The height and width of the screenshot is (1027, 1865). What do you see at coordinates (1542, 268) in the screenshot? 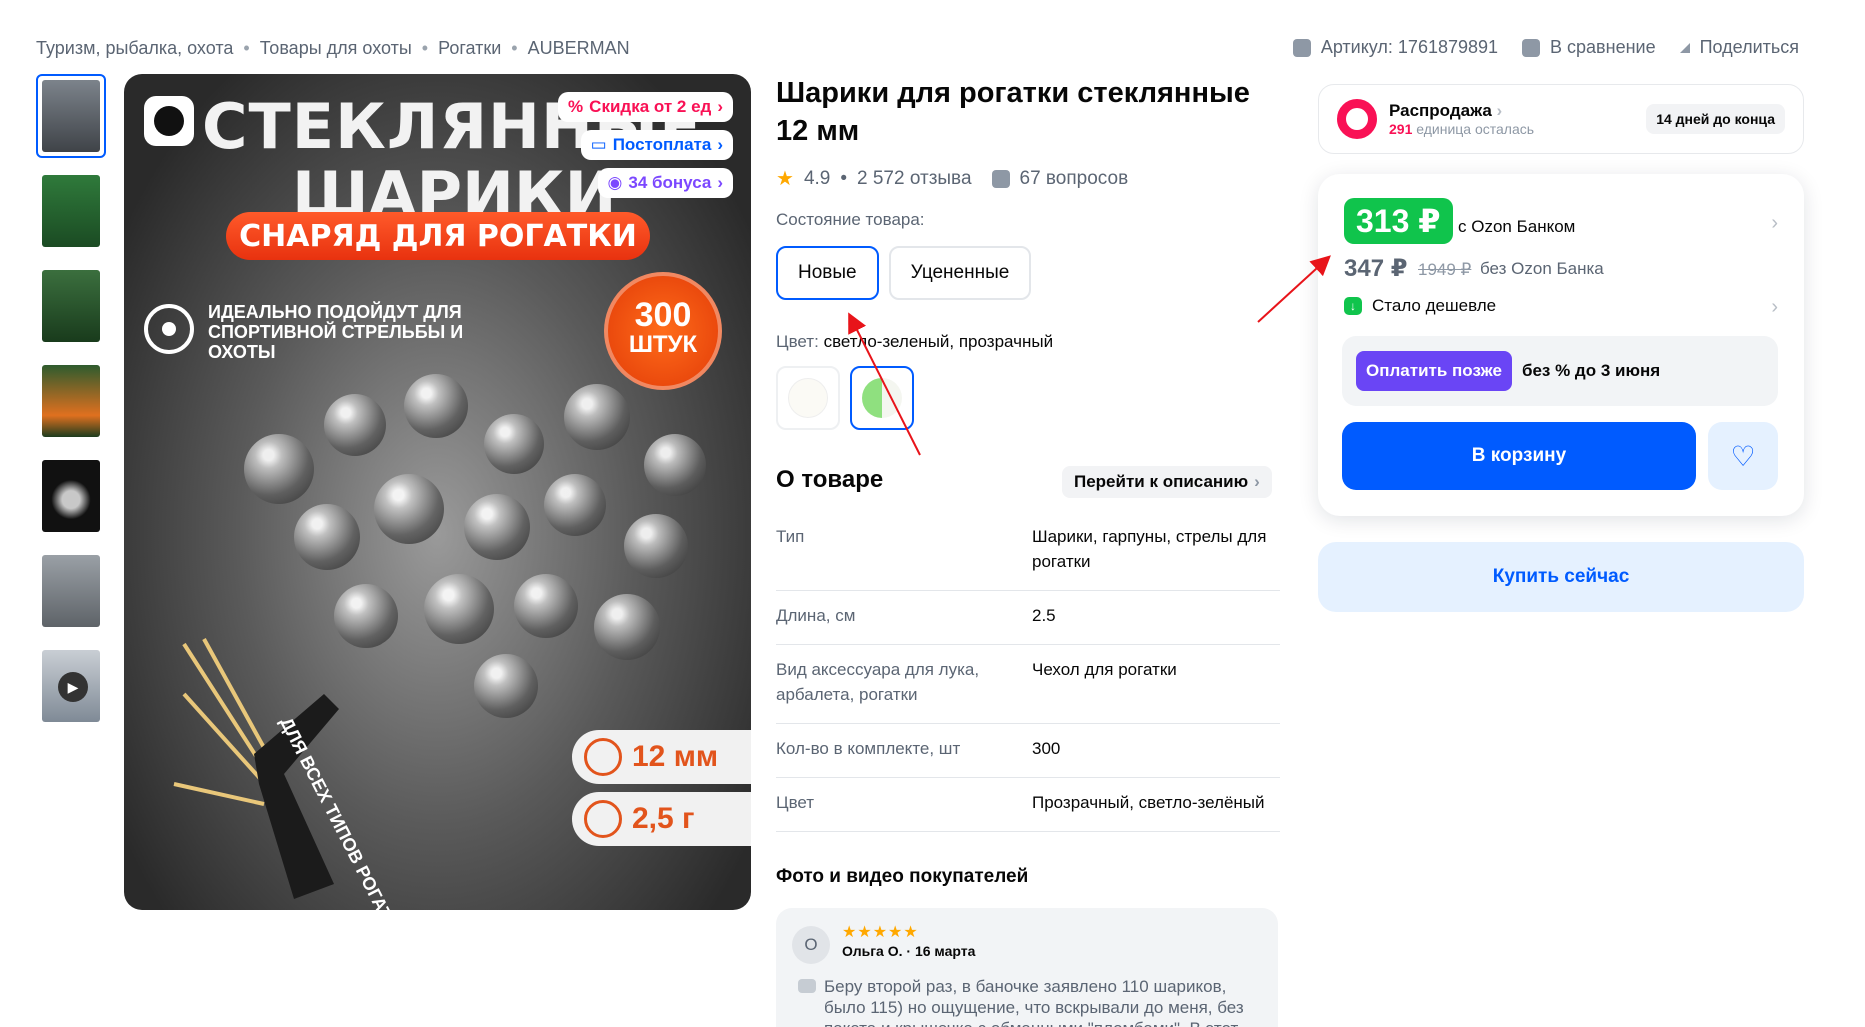
I see `price-no-bank-note: без Ozon Банка` at bounding box center [1542, 268].